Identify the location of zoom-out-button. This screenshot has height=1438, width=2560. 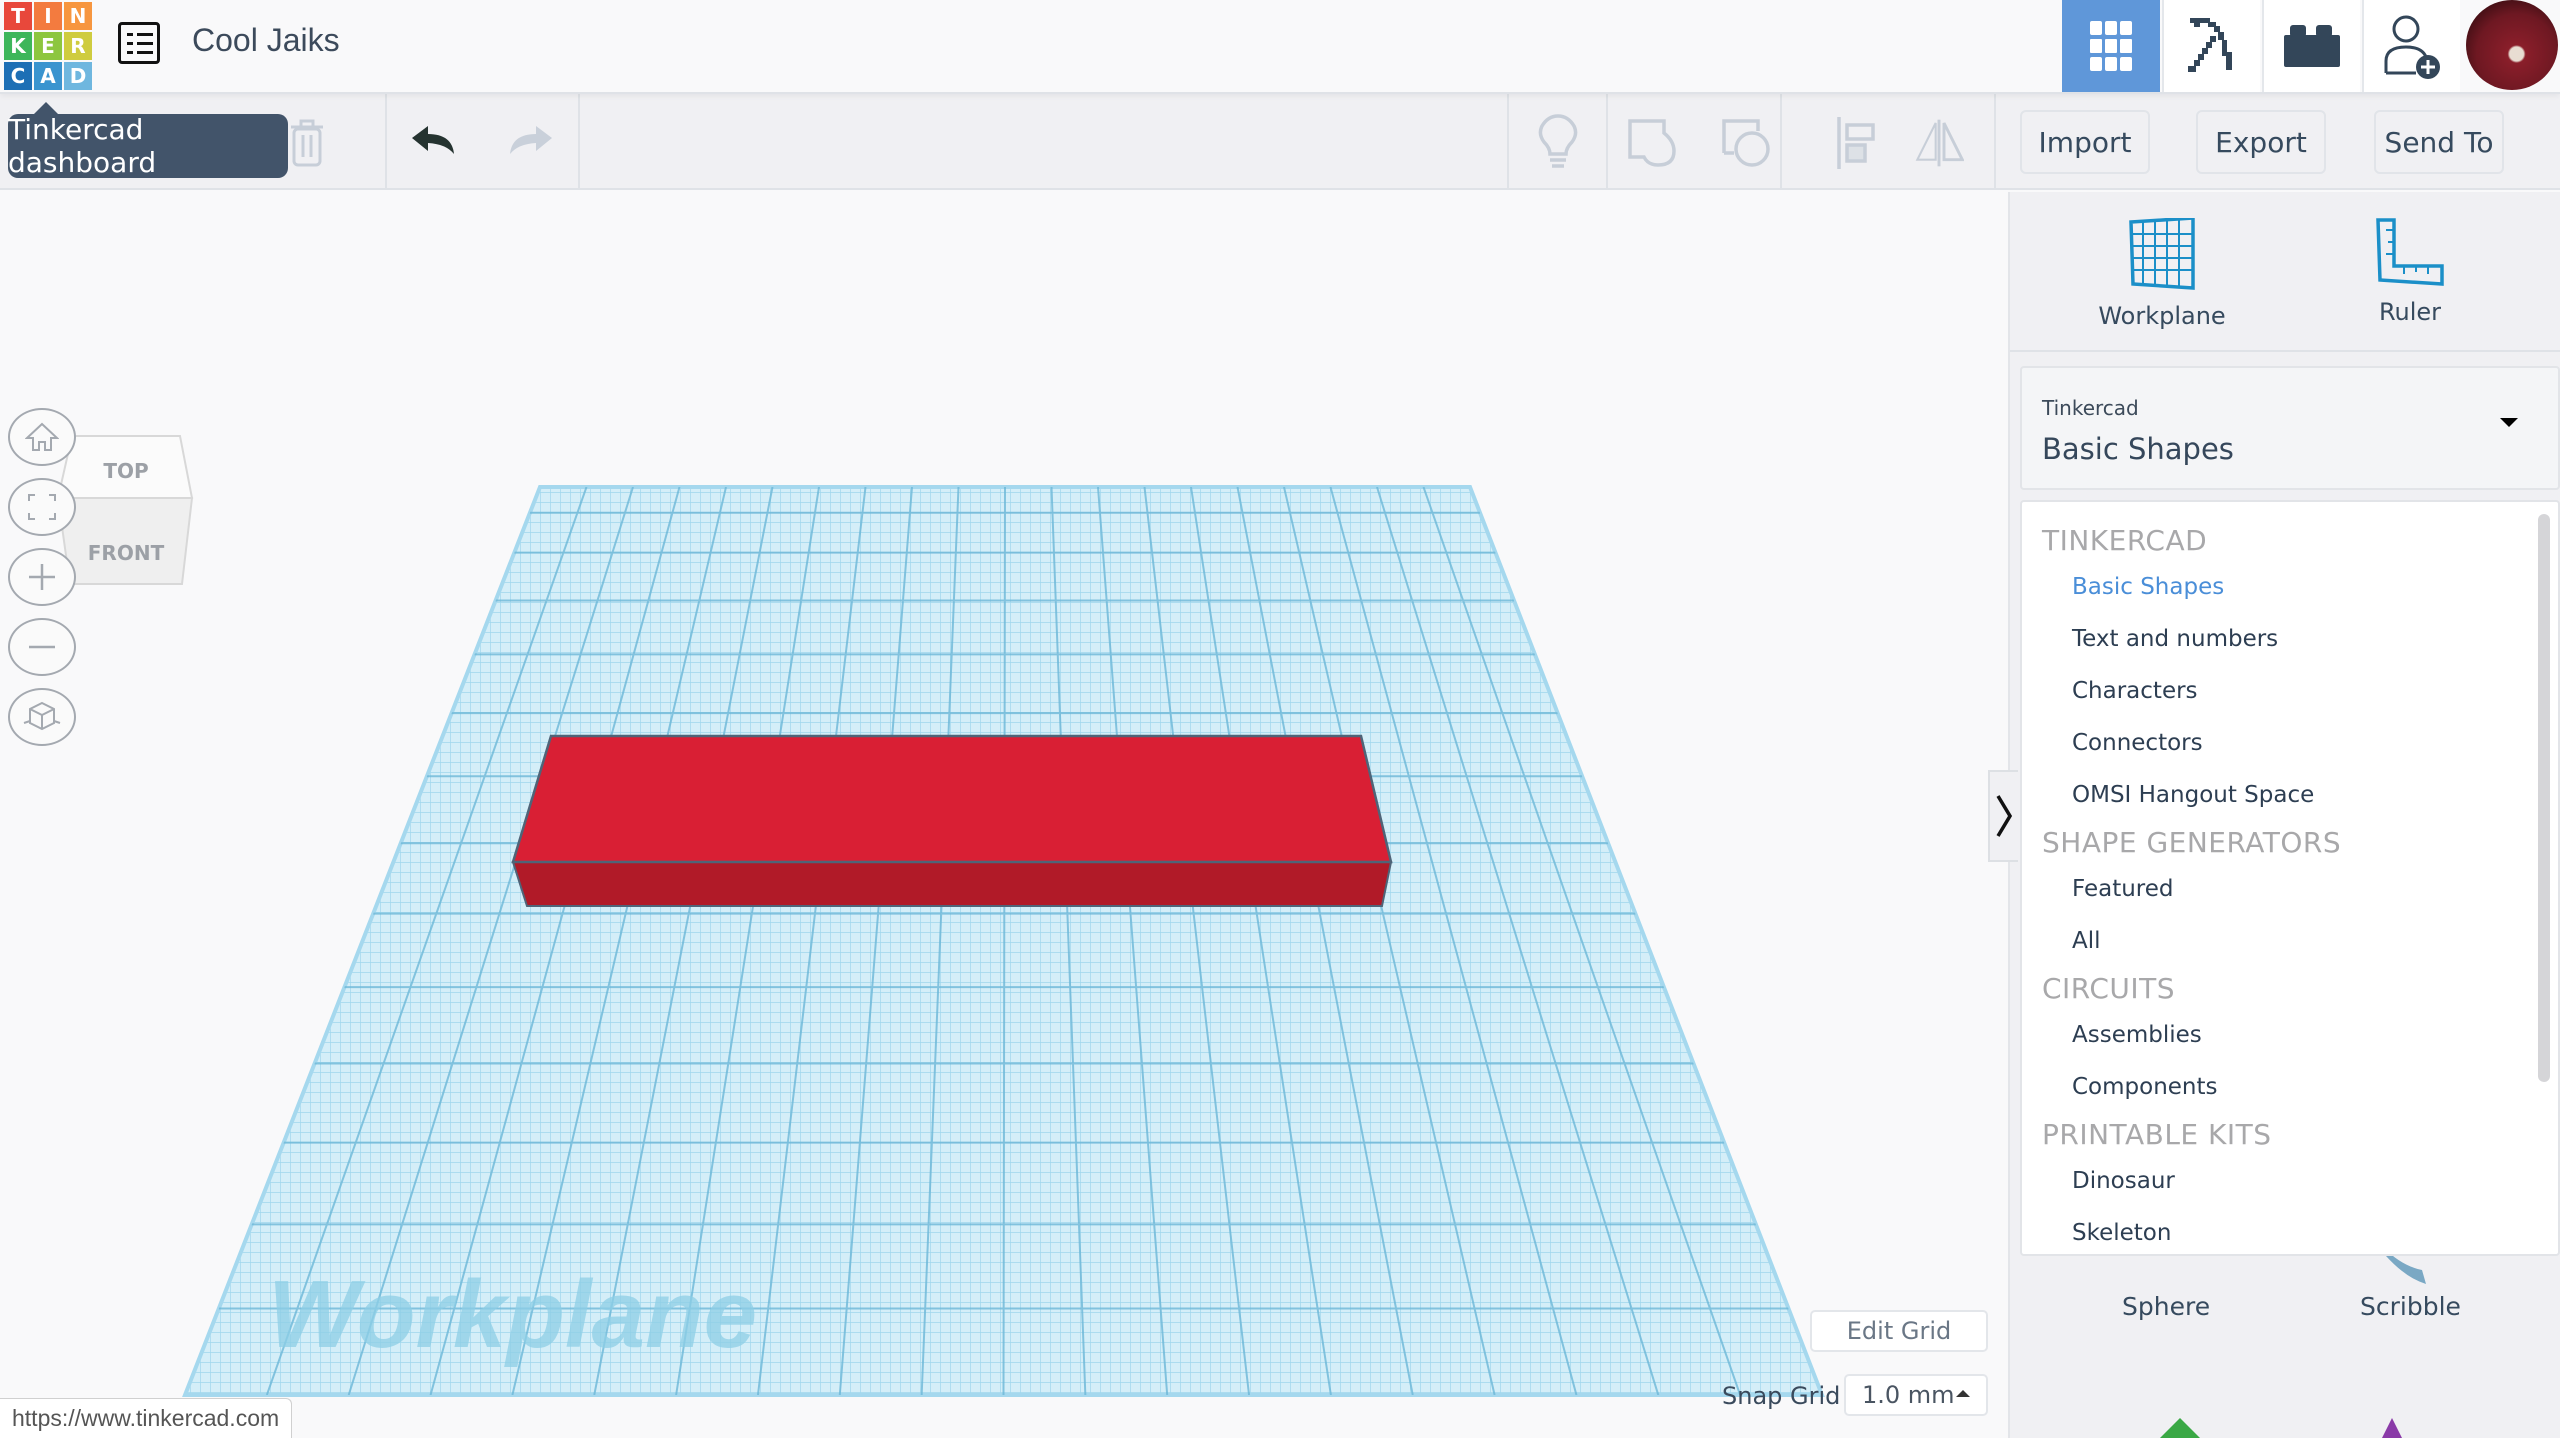
(42, 647).